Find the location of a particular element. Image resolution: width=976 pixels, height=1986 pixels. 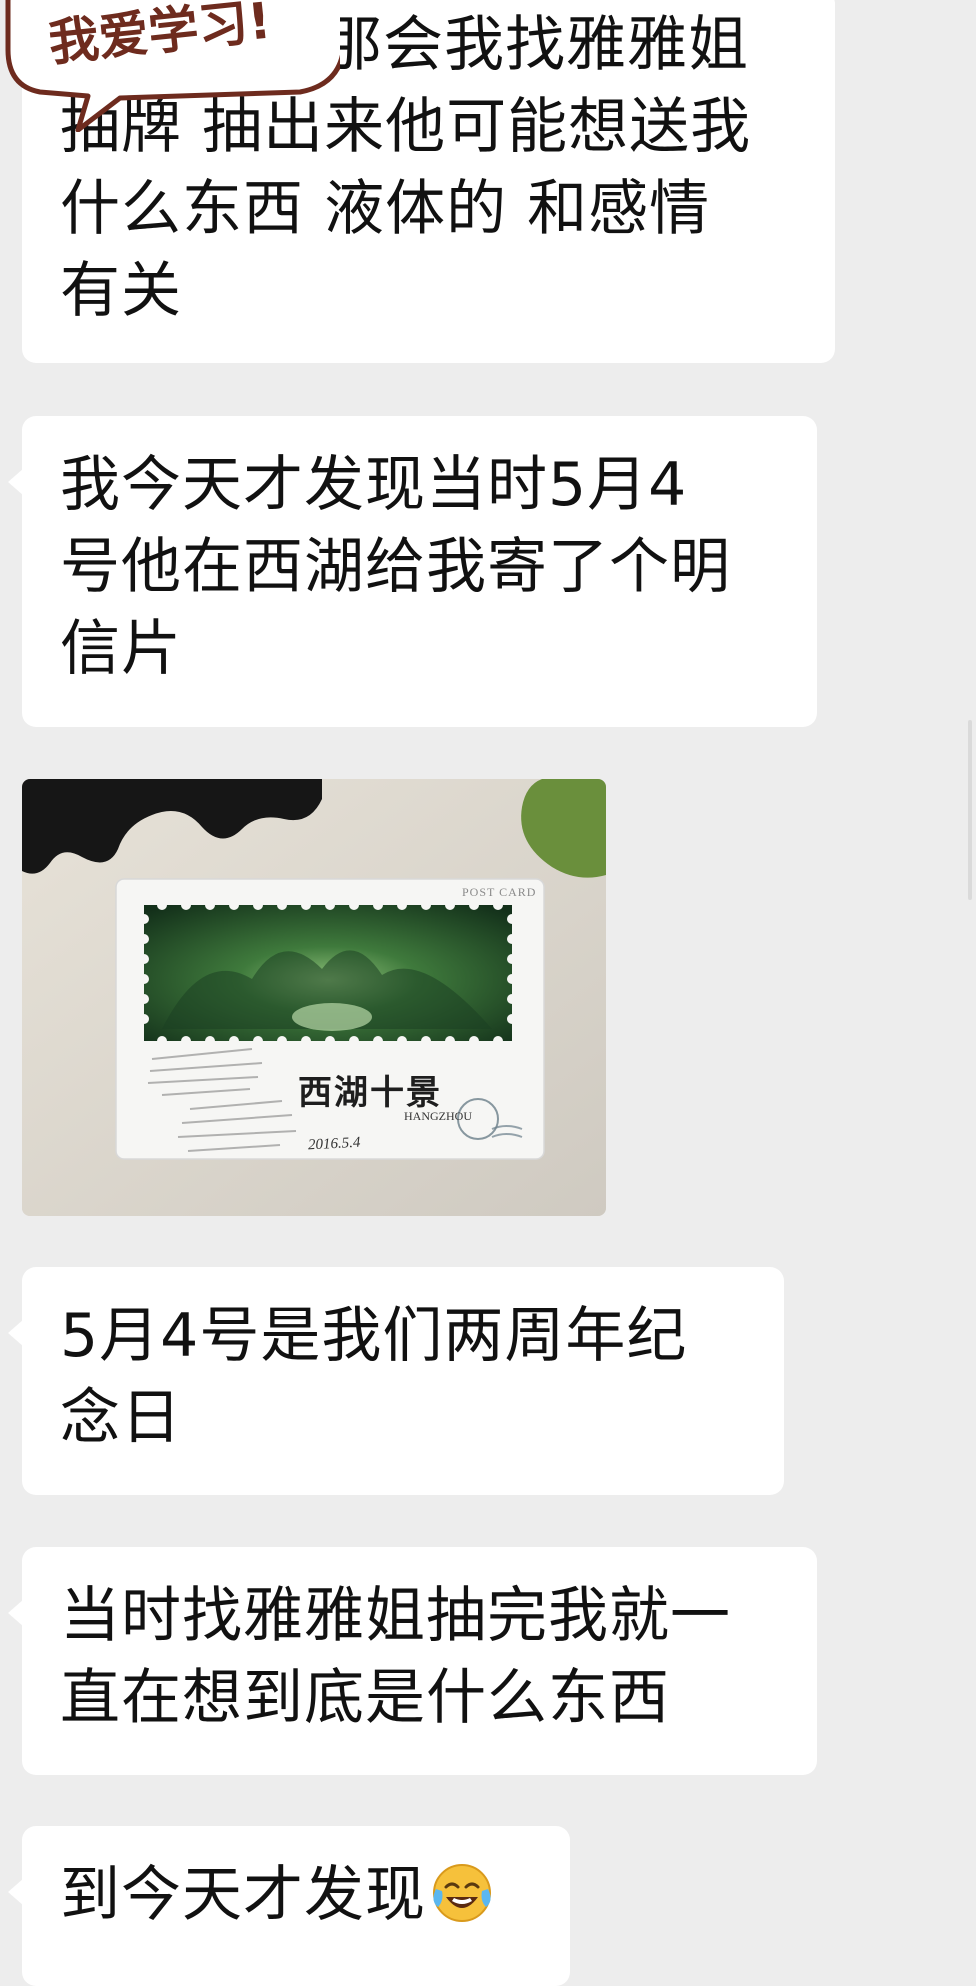

laughing-tears-emoji-icon is located at coordinates (462, 1893).